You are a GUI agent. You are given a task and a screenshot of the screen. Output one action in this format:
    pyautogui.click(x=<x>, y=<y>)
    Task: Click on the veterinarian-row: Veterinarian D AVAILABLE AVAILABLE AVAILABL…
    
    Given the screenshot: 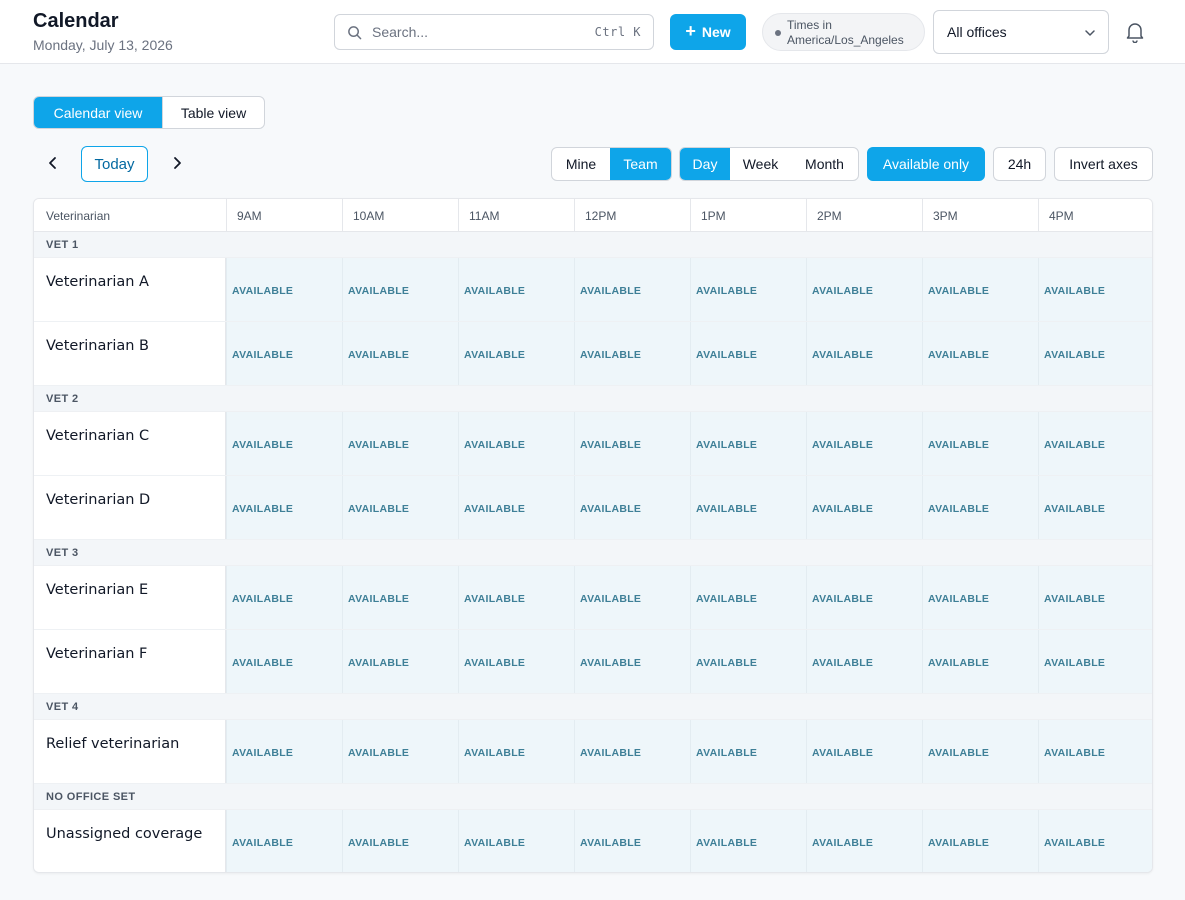 What is the action you would take?
    pyautogui.click(x=593, y=508)
    